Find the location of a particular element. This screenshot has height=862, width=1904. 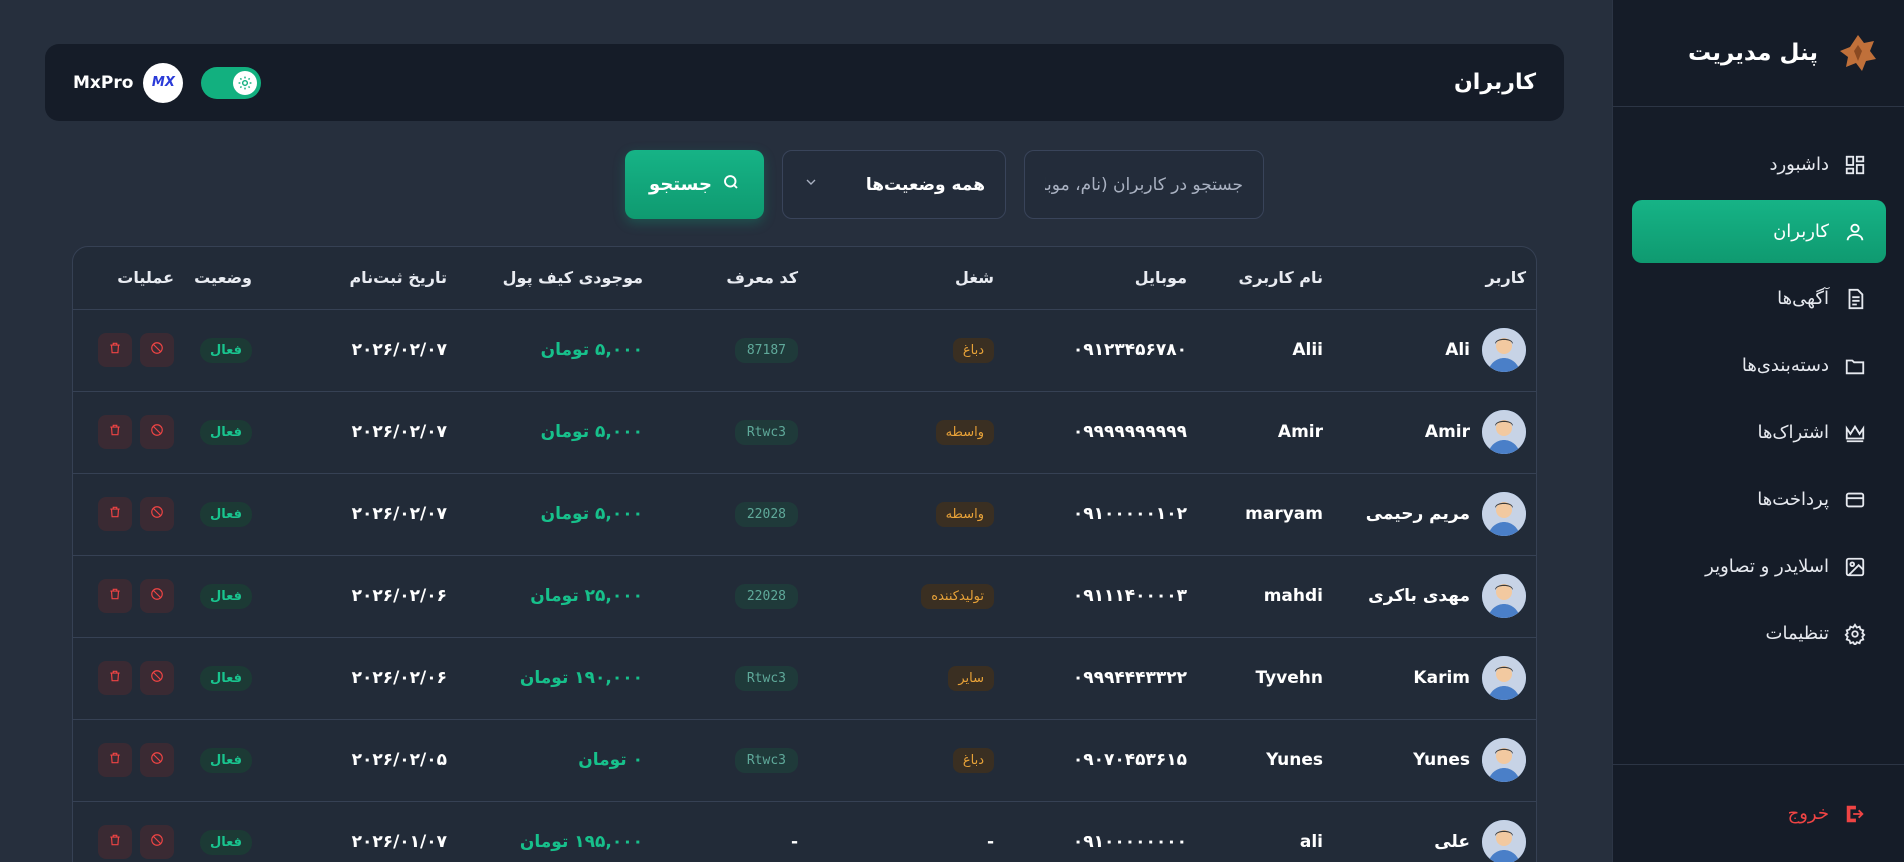

search-button-label: جستجو is located at coordinates (680, 184).